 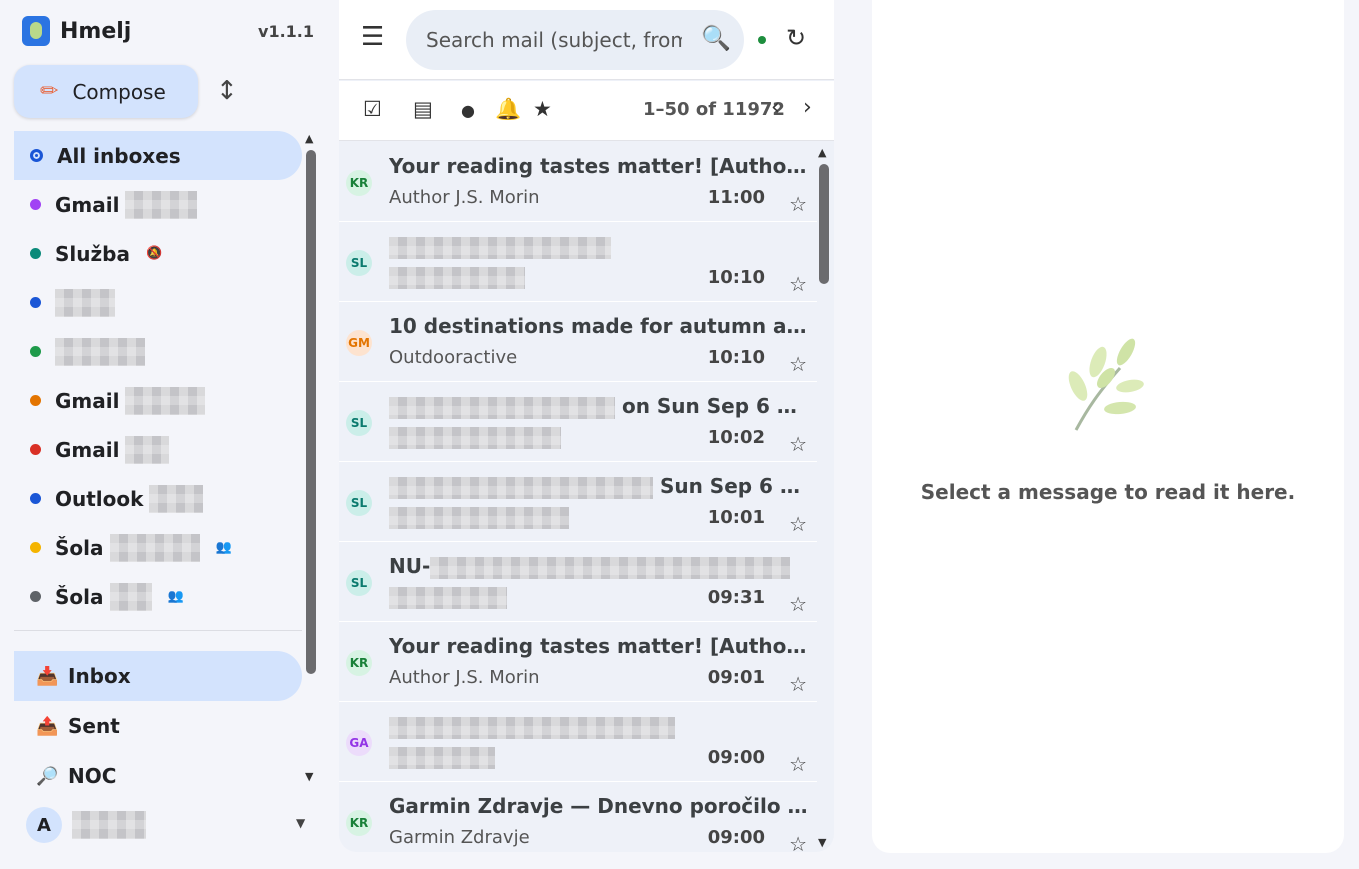 I want to click on account-label: Služba, so click(x=92, y=253).